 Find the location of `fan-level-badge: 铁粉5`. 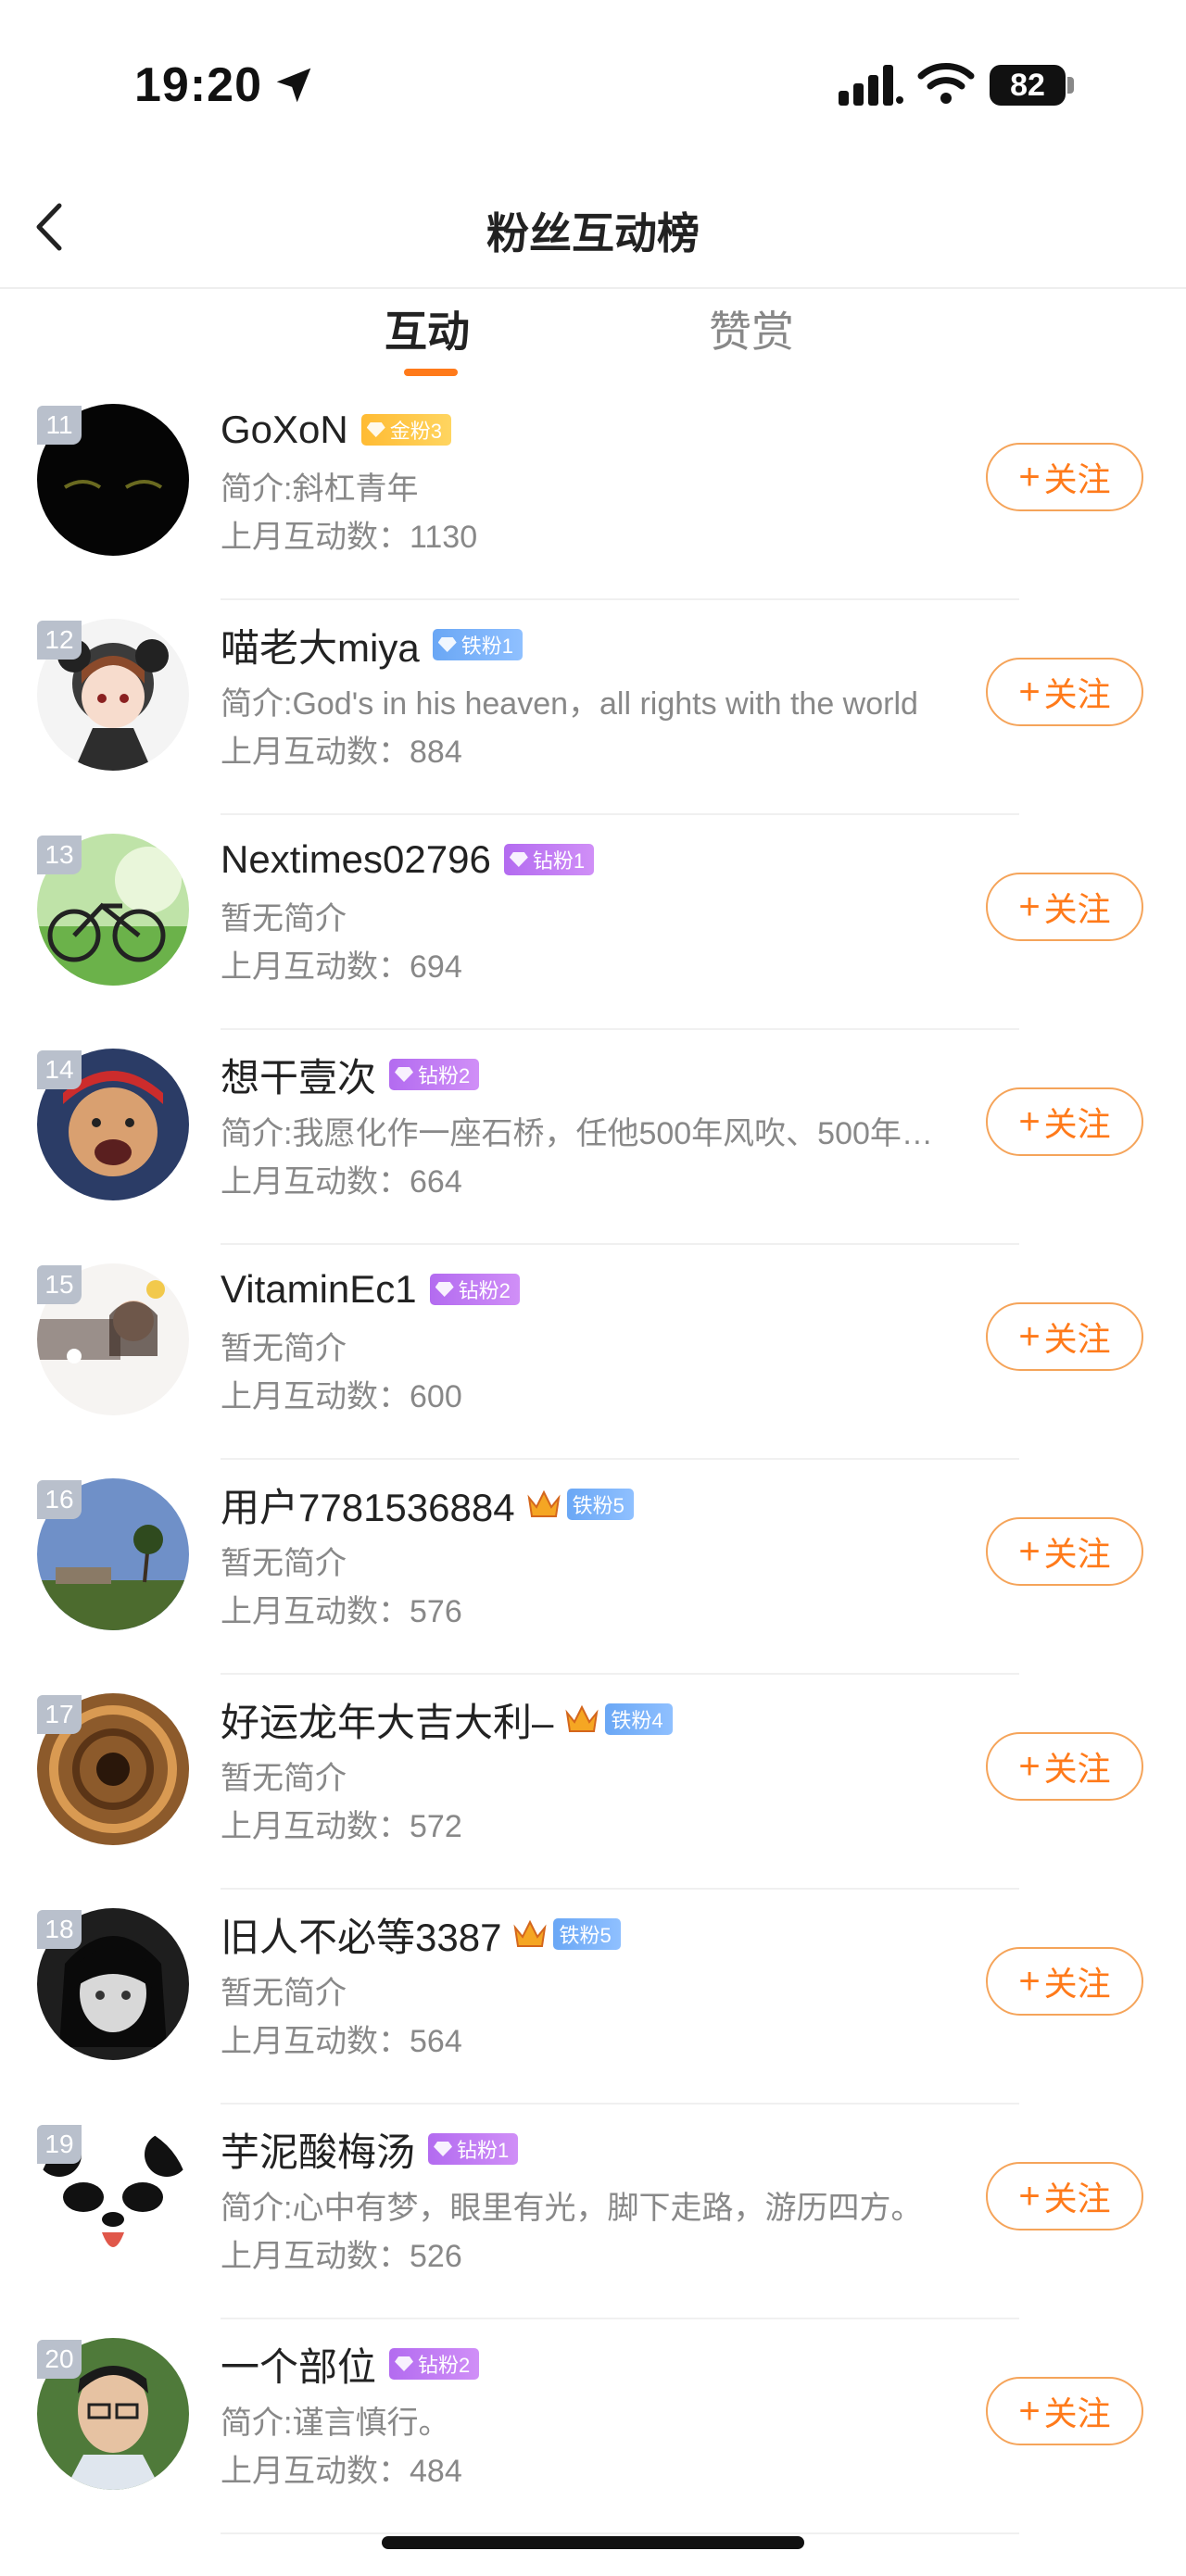

fan-level-badge: 铁粉5 is located at coordinates (600, 1504).